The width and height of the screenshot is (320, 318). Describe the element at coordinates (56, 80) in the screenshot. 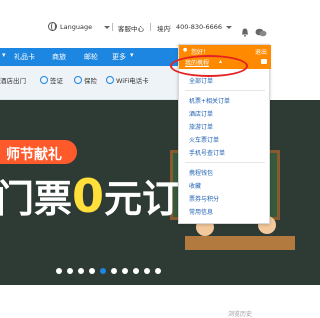

I see `subnav-item-visa: 签证` at that location.